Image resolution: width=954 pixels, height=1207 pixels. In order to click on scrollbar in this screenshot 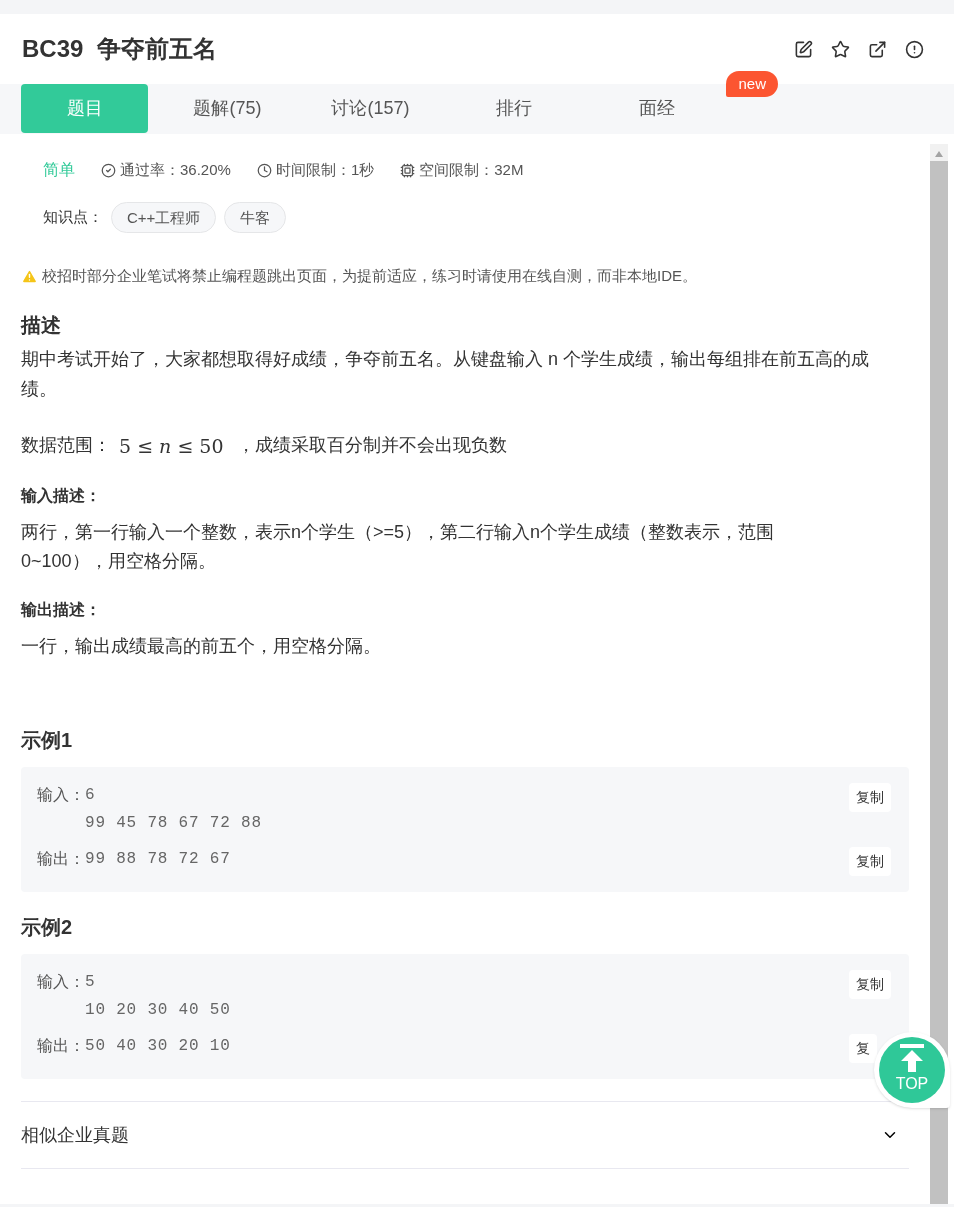, I will do `click(939, 674)`.